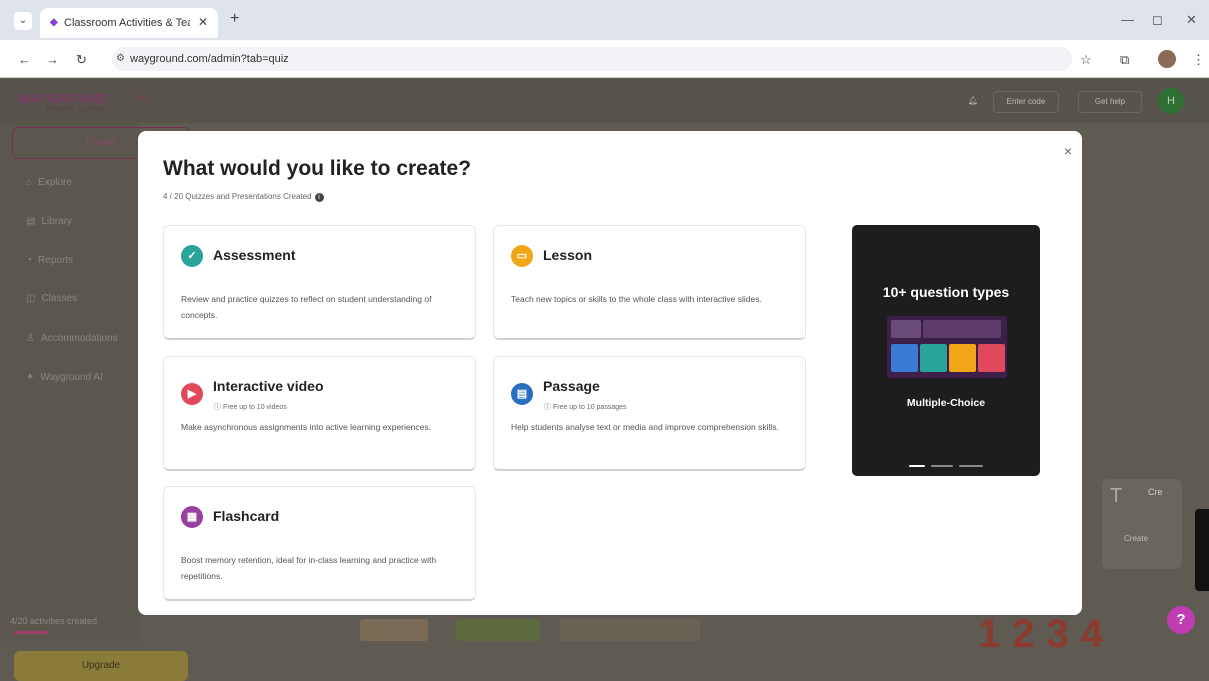 The height and width of the screenshot is (681, 1209). What do you see at coordinates (1086, 60) in the screenshot?
I see `bookmark-star-icon: ☆` at bounding box center [1086, 60].